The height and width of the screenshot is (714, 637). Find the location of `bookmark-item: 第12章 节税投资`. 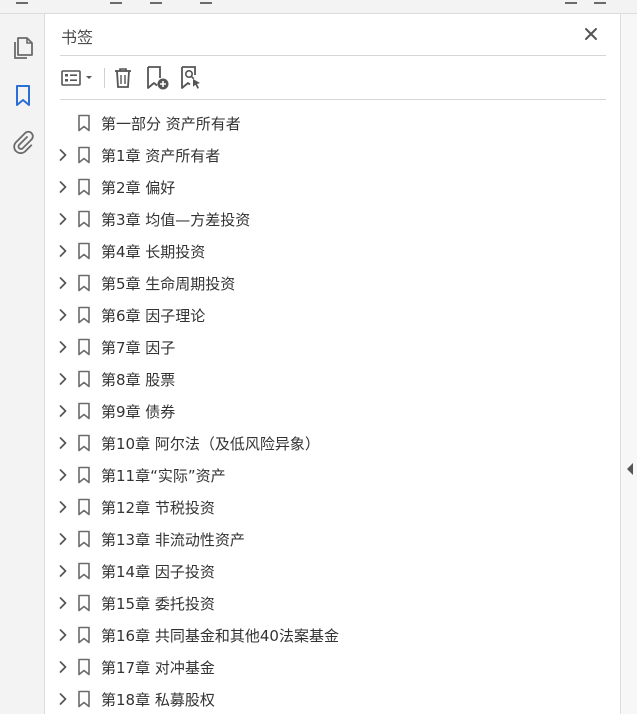

bookmark-item: 第12章 节税投资 is located at coordinates (333, 507).